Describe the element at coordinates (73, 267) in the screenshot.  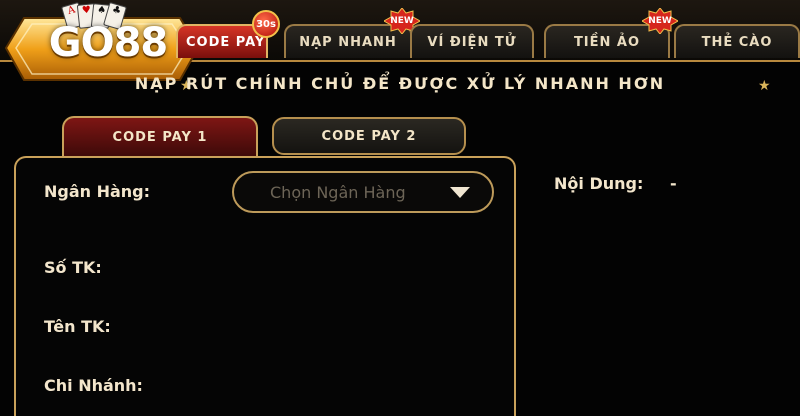
I see `account-number-label: Số TK:` at that location.